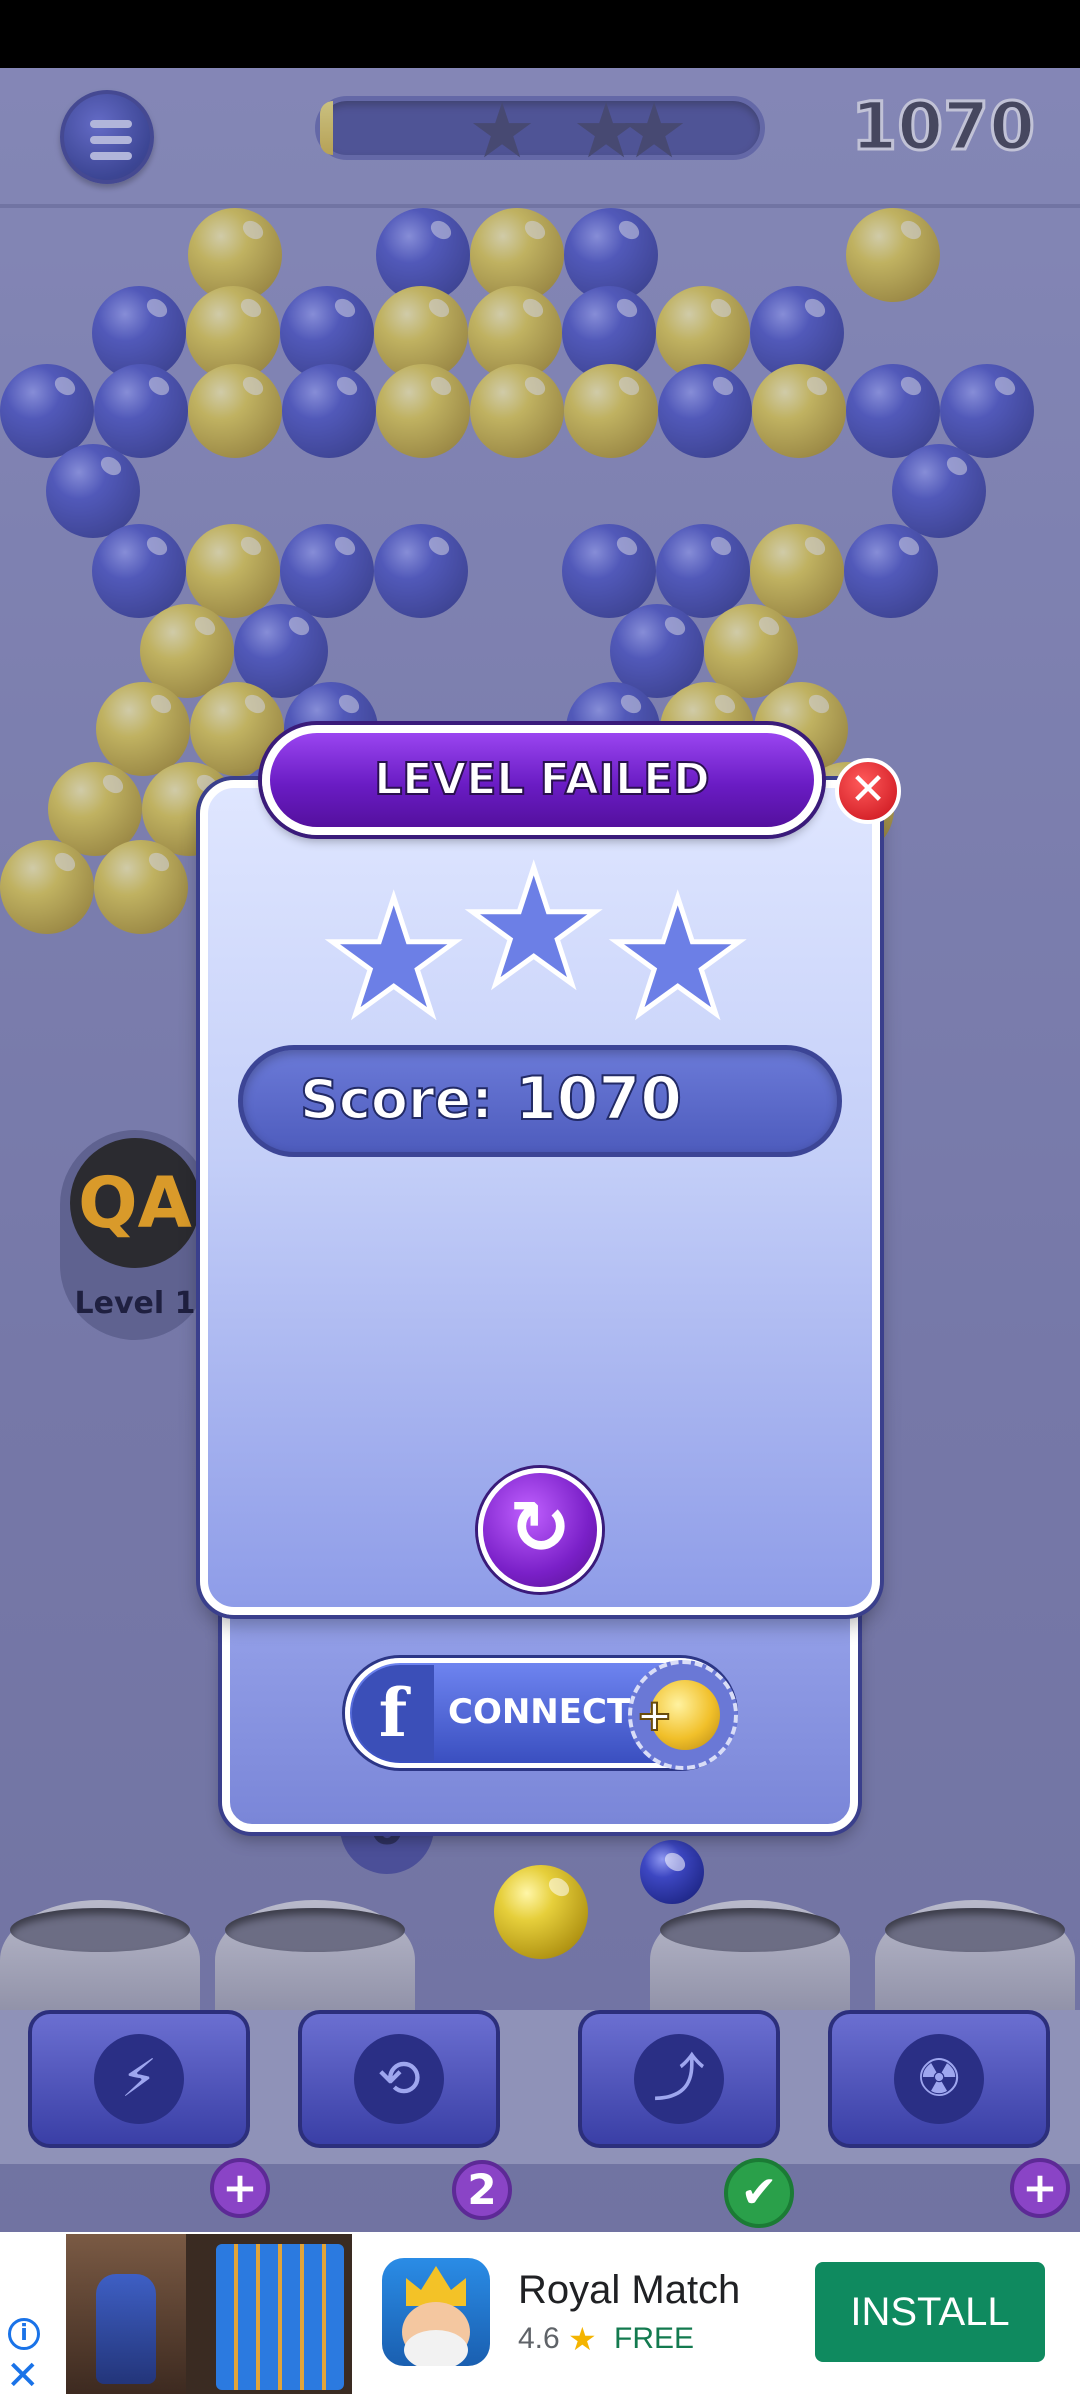 The image size is (1080, 2400). I want to click on score-value: 1070, so click(598, 1099).